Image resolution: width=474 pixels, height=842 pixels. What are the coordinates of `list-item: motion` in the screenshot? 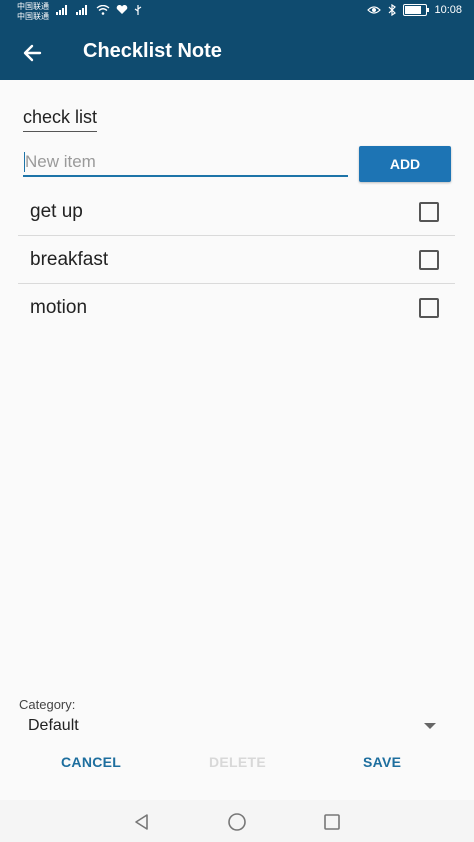 It's located at (236, 307).